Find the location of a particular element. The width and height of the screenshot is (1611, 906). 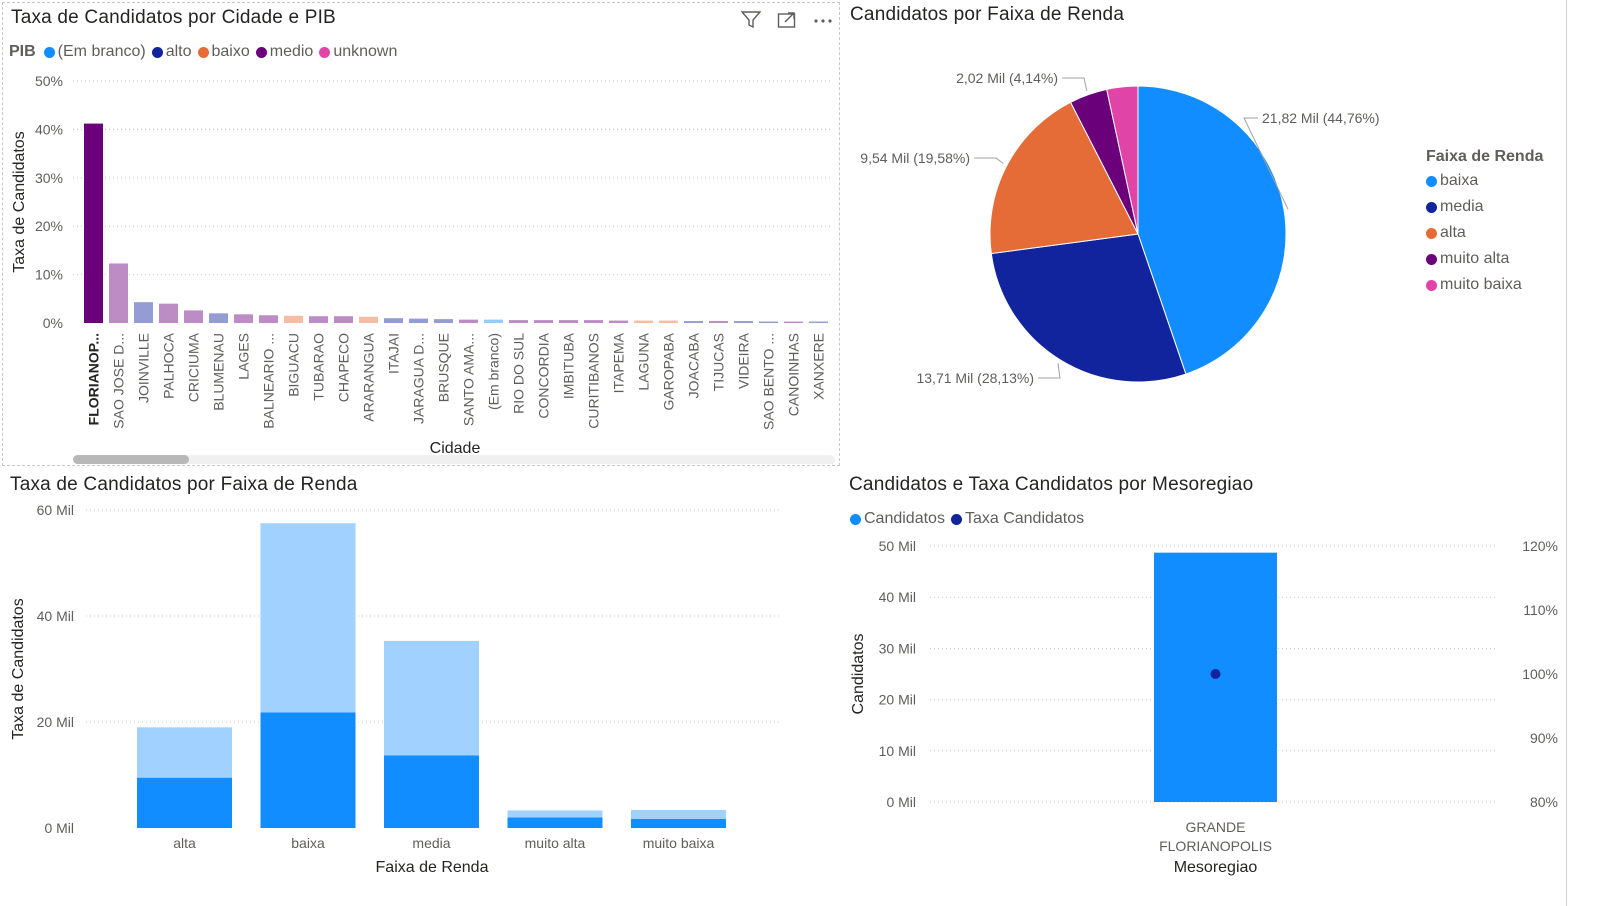

x-tick-label: TIJUCAS is located at coordinates (719, 362).